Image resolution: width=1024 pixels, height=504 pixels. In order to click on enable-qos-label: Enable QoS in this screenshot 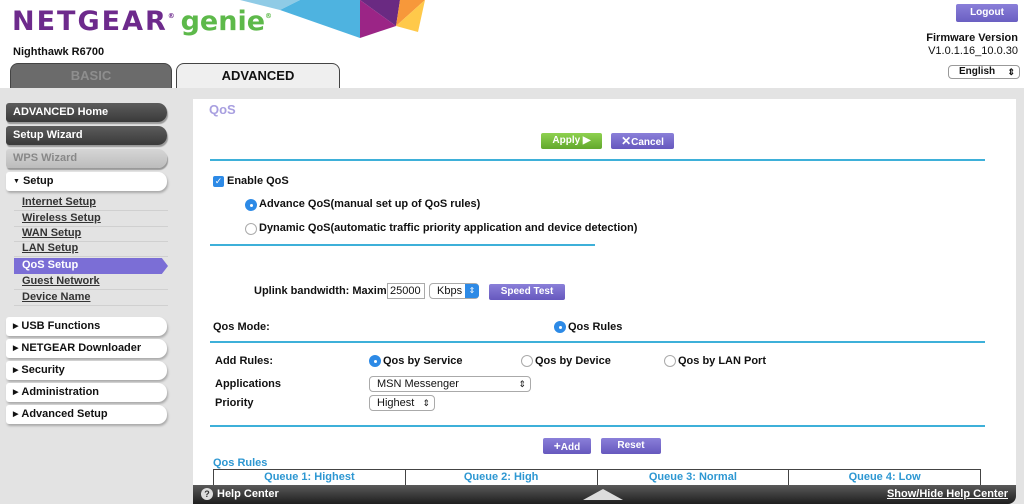, I will do `click(258, 181)`.